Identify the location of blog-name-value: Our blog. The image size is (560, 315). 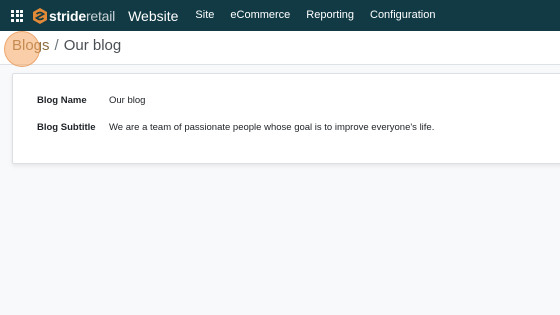
(127, 100).